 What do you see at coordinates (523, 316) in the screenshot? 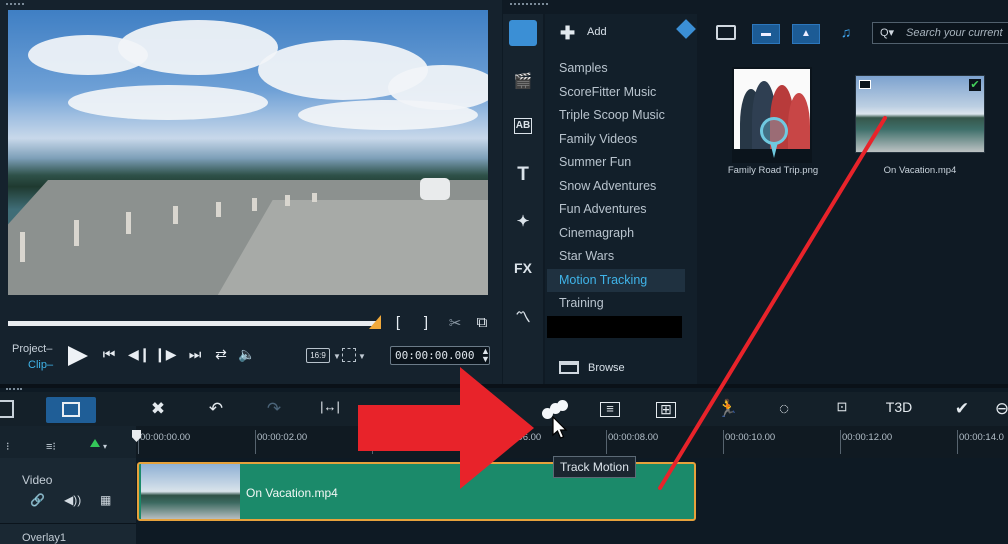
I see `path-icon: 〽` at bounding box center [523, 316].